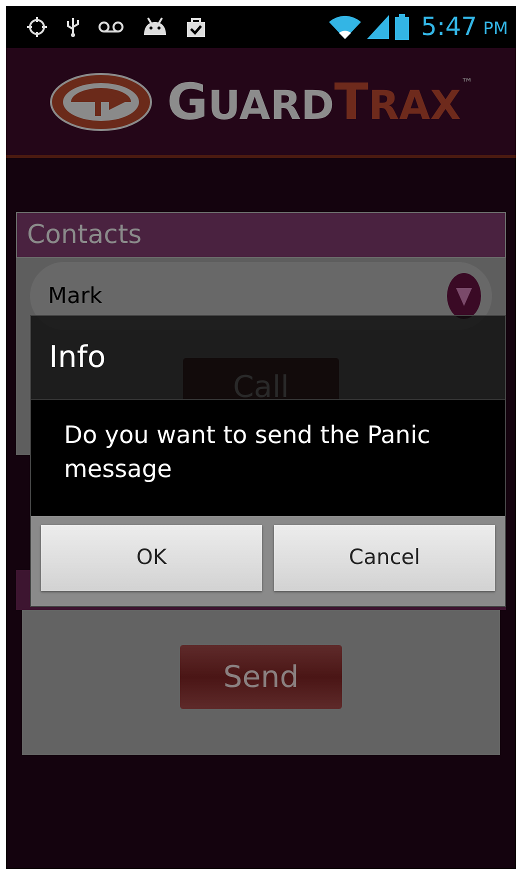 Image resolution: width=522 pixels, height=875 pixels. What do you see at coordinates (261, 677) in the screenshot?
I see `send-button: Send` at bounding box center [261, 677].